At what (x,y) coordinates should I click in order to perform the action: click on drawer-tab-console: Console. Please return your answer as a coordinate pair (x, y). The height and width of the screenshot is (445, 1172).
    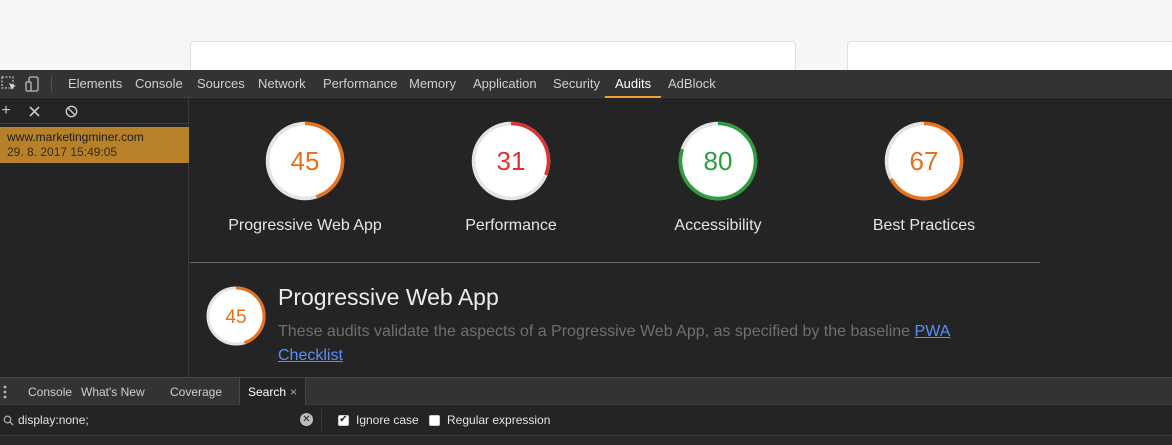
    Looking at the image, I should click on (50, 392).